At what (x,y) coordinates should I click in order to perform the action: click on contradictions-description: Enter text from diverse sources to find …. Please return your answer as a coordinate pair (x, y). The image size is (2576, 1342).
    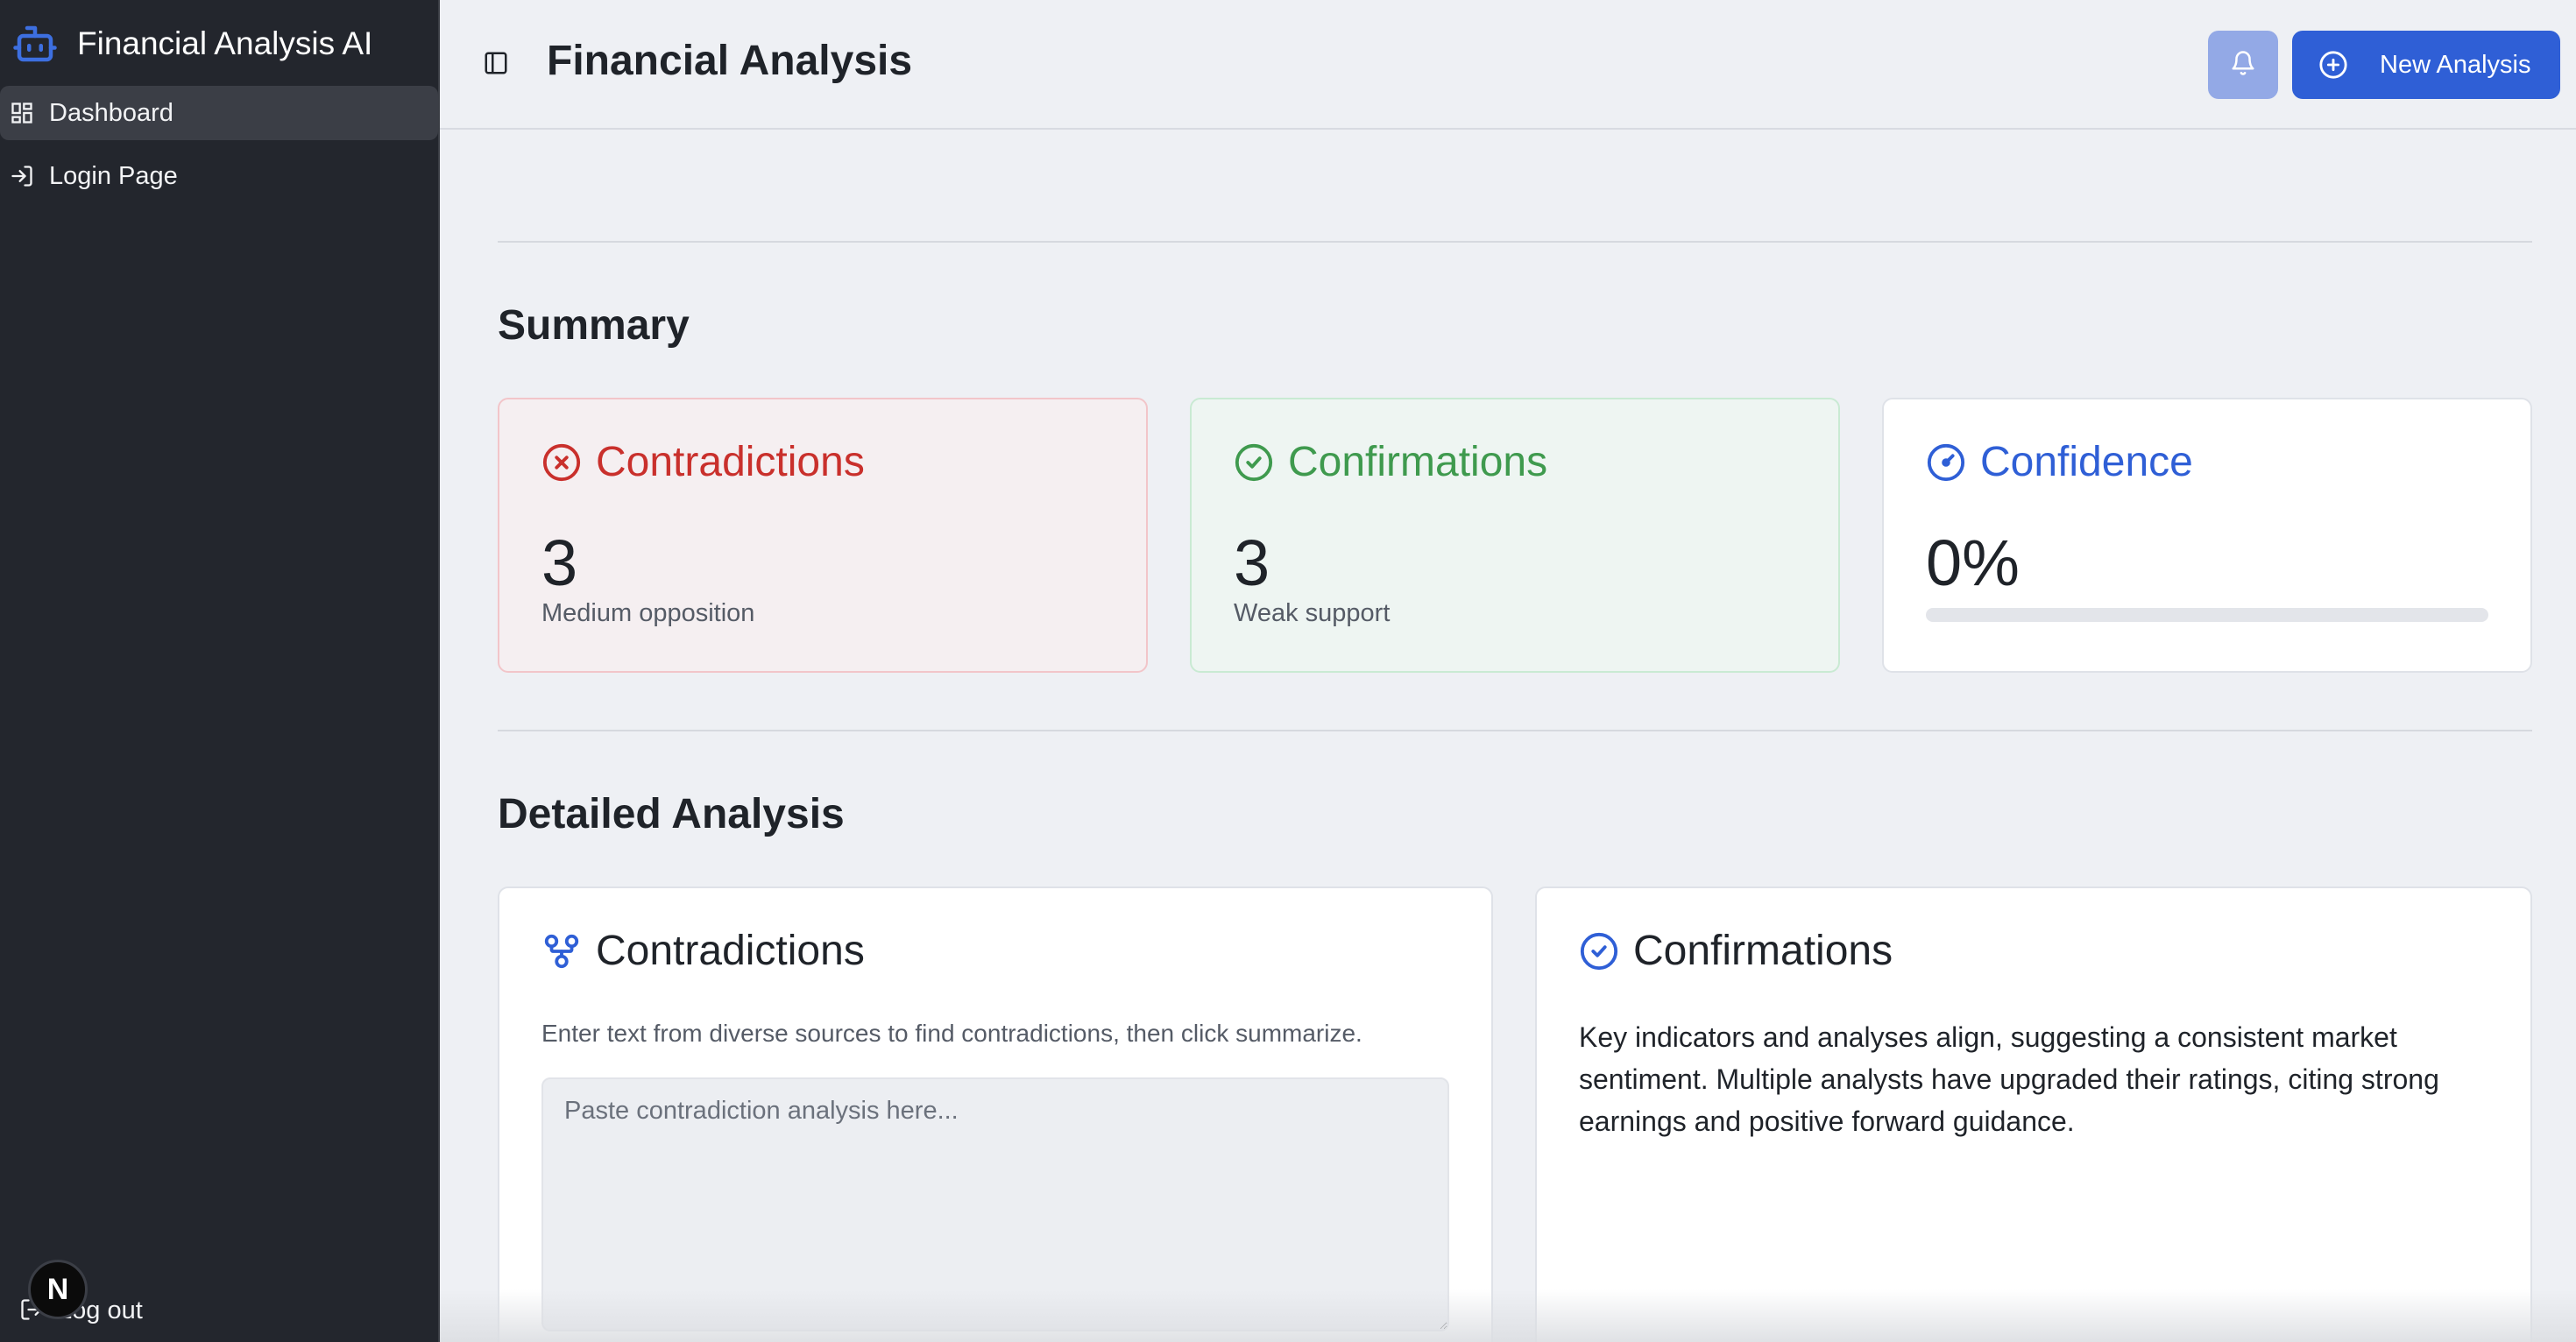
    Looking at the image, I should click on (951, 1034).